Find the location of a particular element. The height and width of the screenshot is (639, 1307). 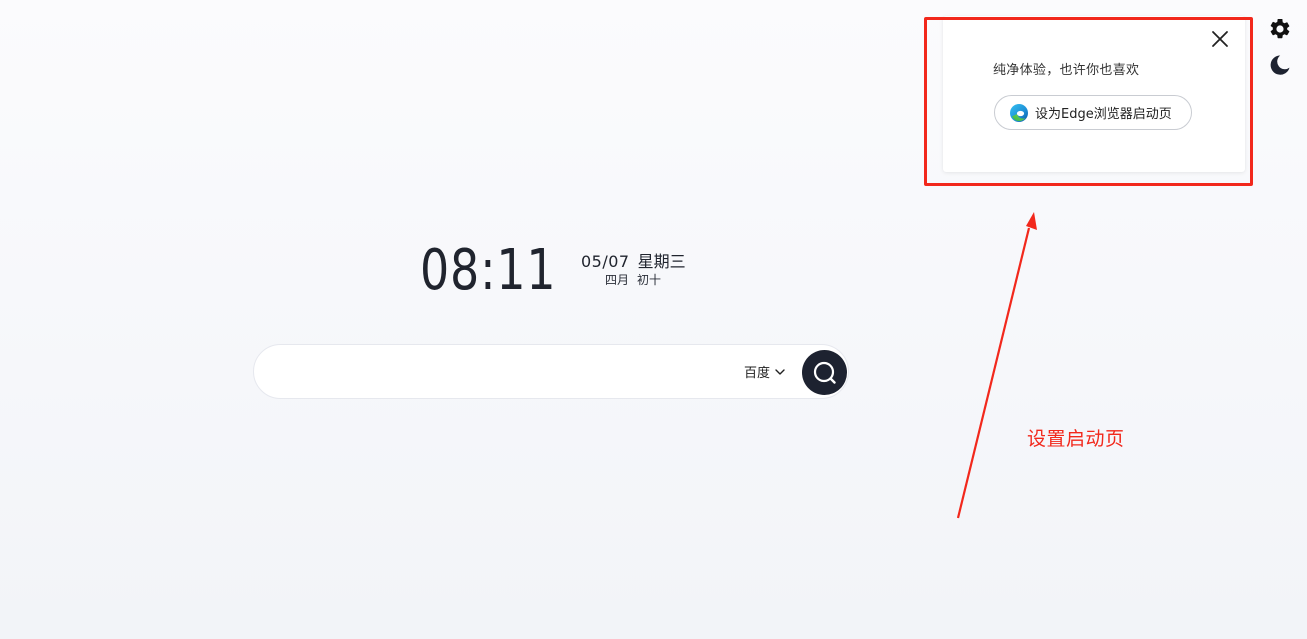

set-edge-startup-button: 设为Edge浏览器启动页 is located at coordinates (1093, 112).